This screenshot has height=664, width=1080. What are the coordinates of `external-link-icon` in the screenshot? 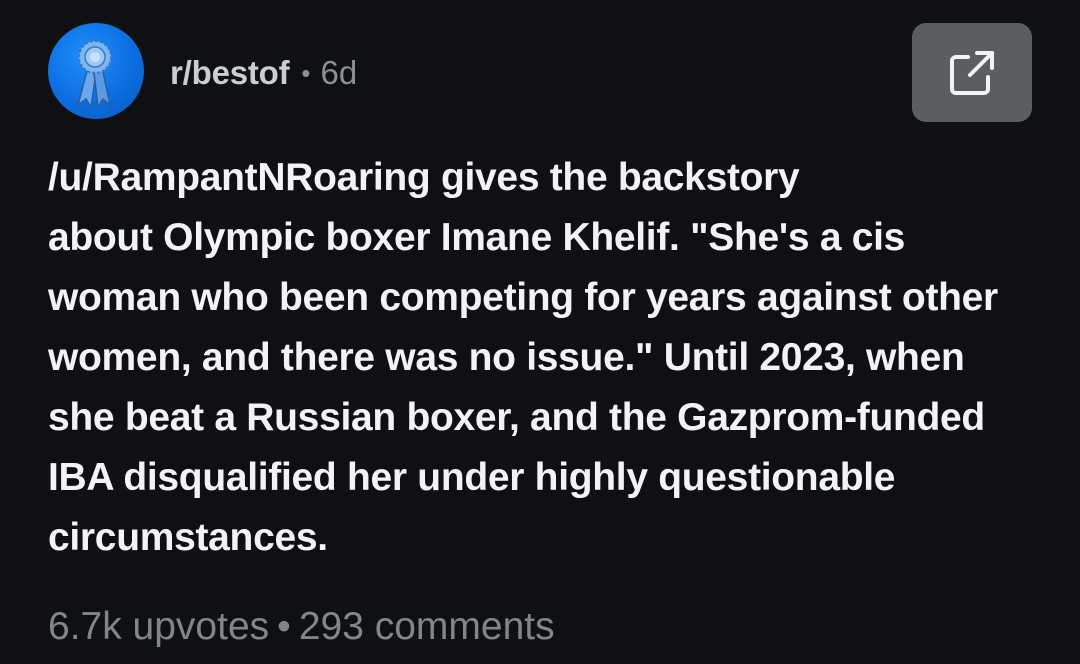 It's located at (972, 73).